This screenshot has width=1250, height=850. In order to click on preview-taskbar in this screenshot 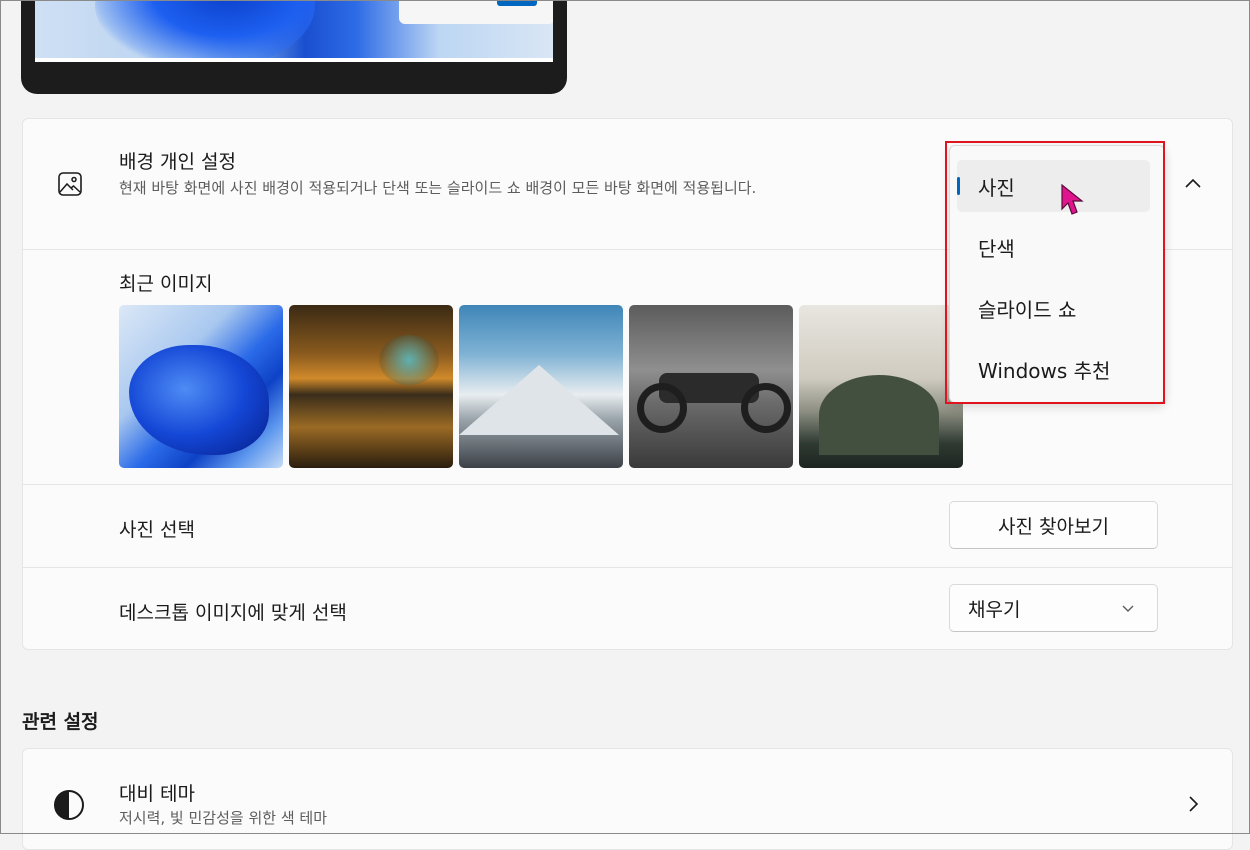, I will do `click(294, 60)`.